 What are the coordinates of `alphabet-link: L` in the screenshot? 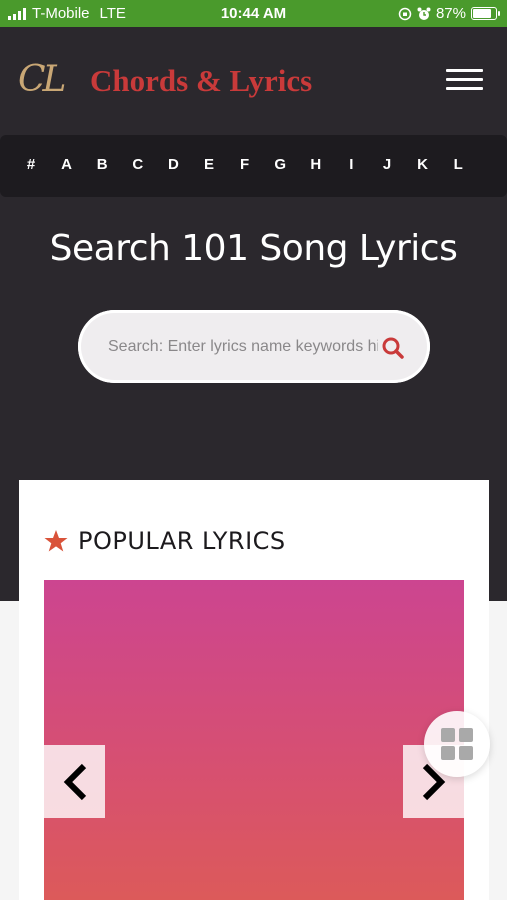 It's located at (458, 164).